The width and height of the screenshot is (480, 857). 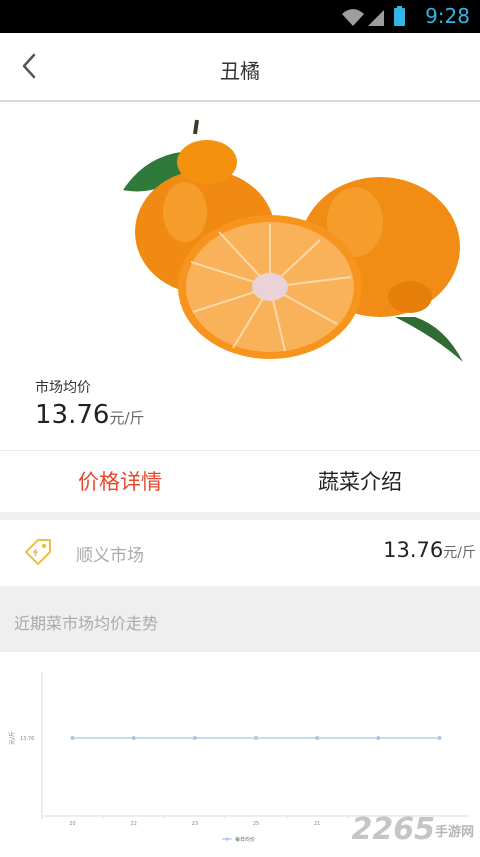 What do you see at coordinates (240, 619) in the screenshot?
I see `trend-section-header: 近期菜市场均价走势` at bounding box center [240, 619].